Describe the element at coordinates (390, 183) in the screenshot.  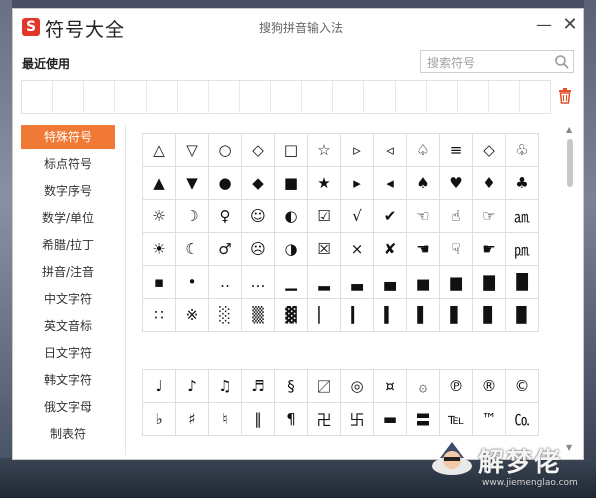
I see `symbol-cell: ◂` at that location.